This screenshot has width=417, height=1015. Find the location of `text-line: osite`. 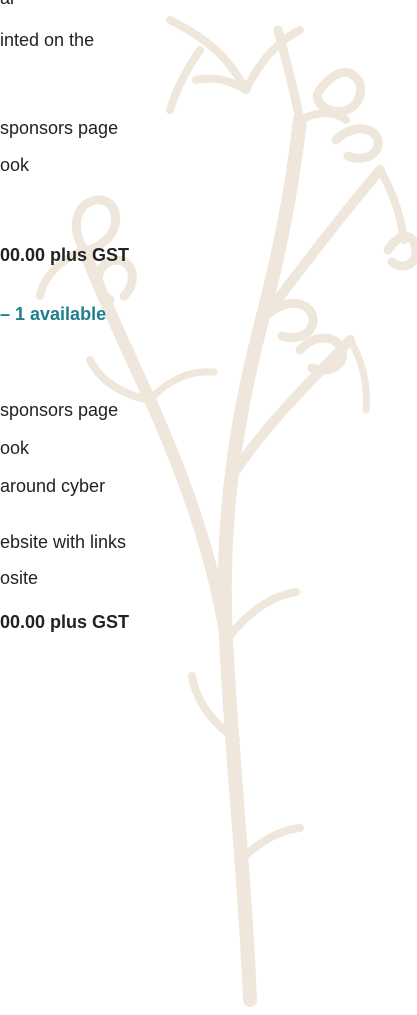

text-line: osite is located at coordinates (19, 578).